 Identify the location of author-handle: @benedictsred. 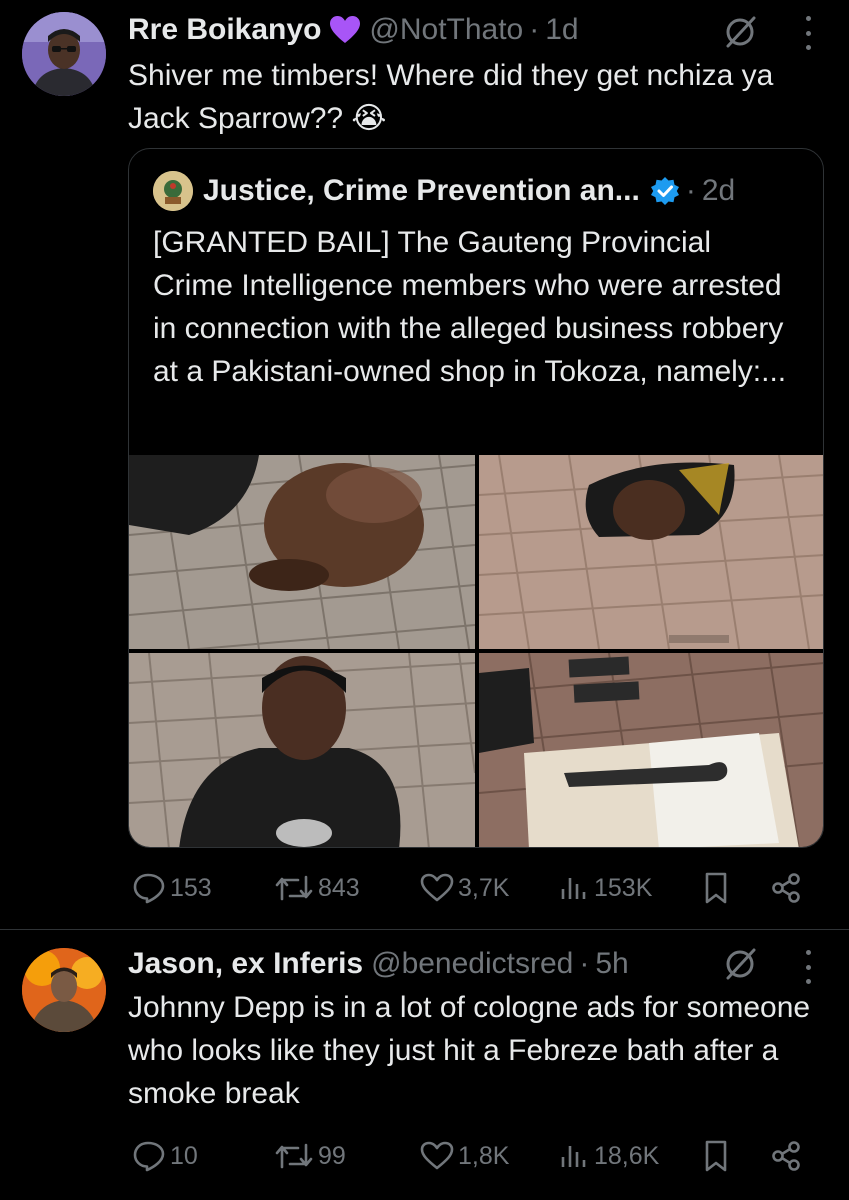
(472, 964).